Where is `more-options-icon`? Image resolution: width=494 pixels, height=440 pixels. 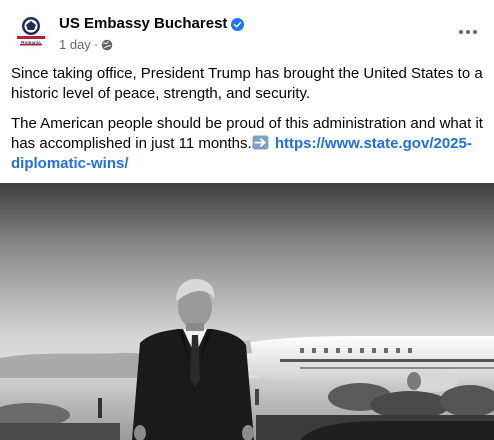 more-options-icon is located at coordinates (468, 32).